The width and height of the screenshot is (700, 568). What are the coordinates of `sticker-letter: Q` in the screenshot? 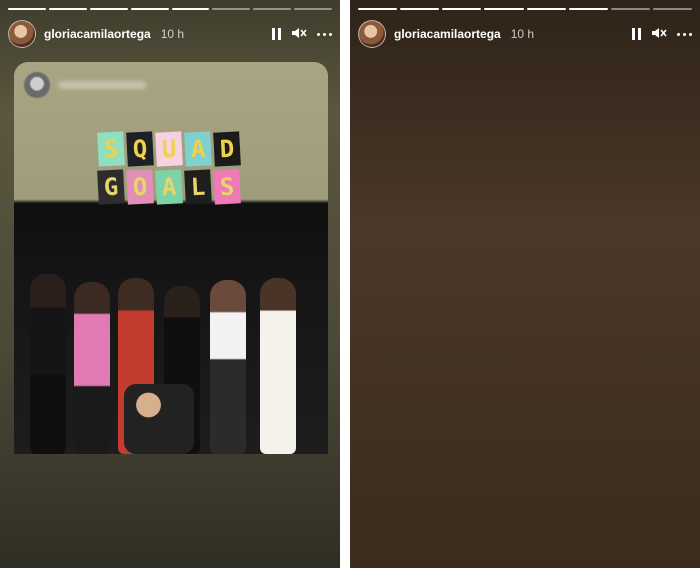 It's located at (140, 149).